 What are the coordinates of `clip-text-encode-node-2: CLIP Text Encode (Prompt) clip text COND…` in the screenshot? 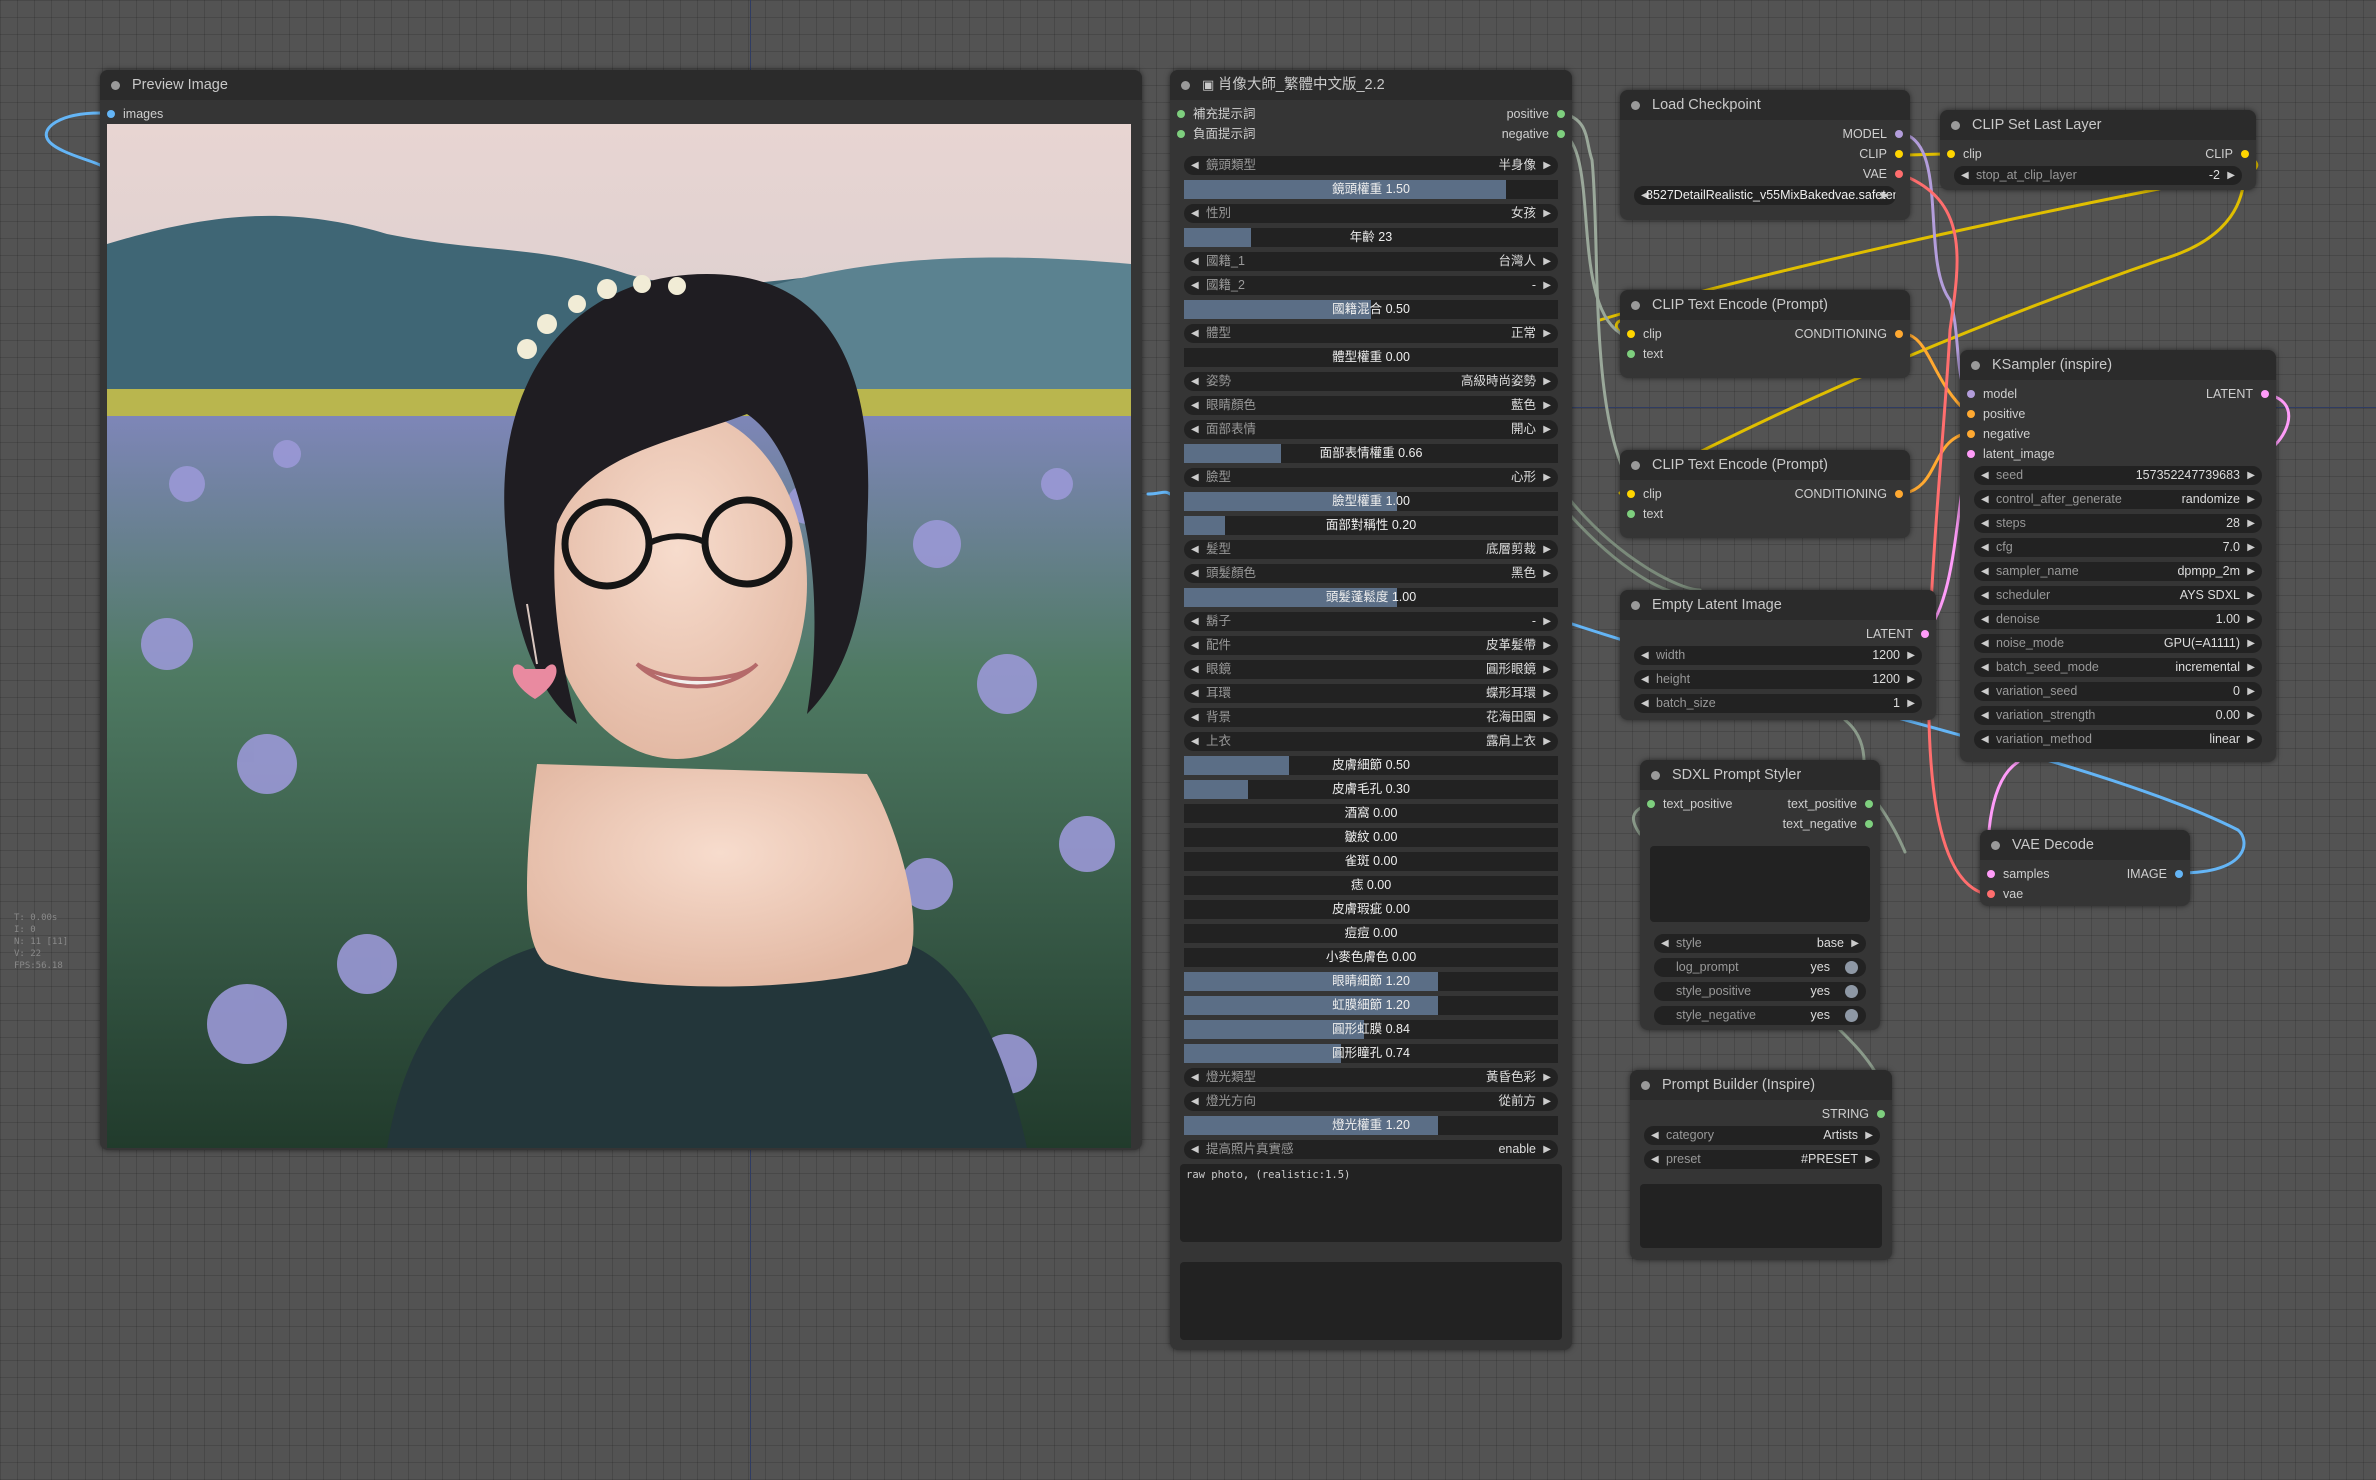 It's located at (1765, 494).